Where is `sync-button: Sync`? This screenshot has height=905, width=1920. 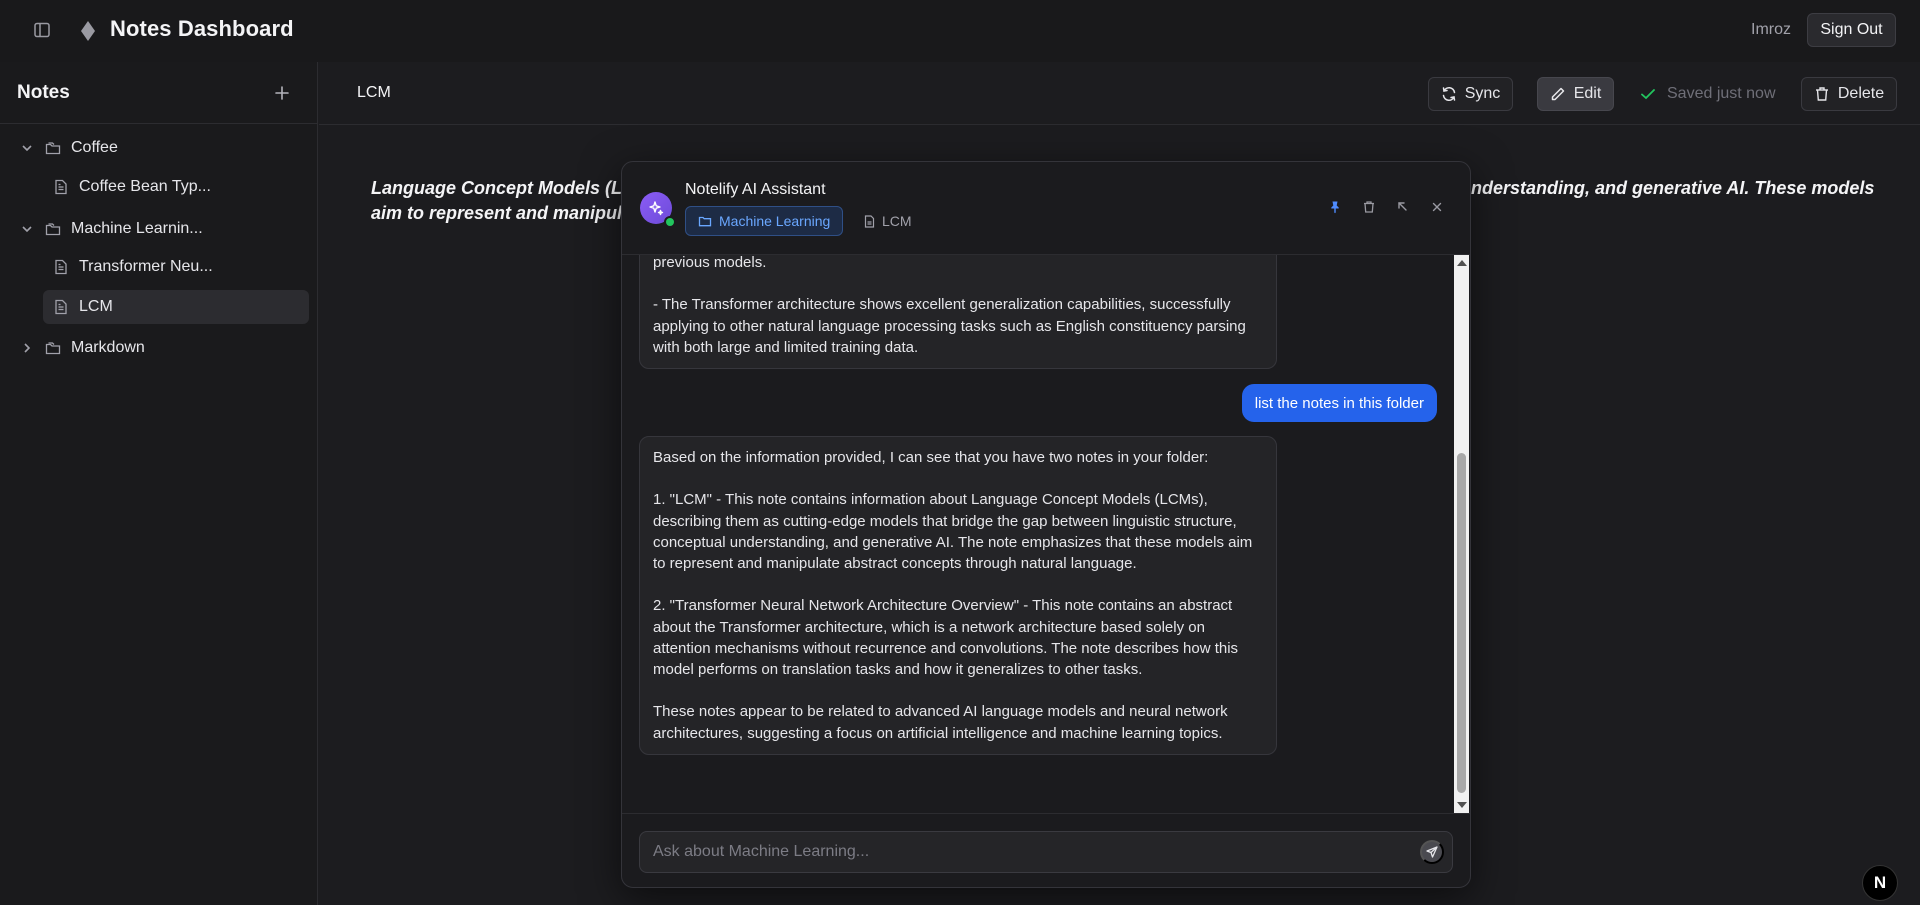 sync-button: Sync is located at coordinates (1470, 94).